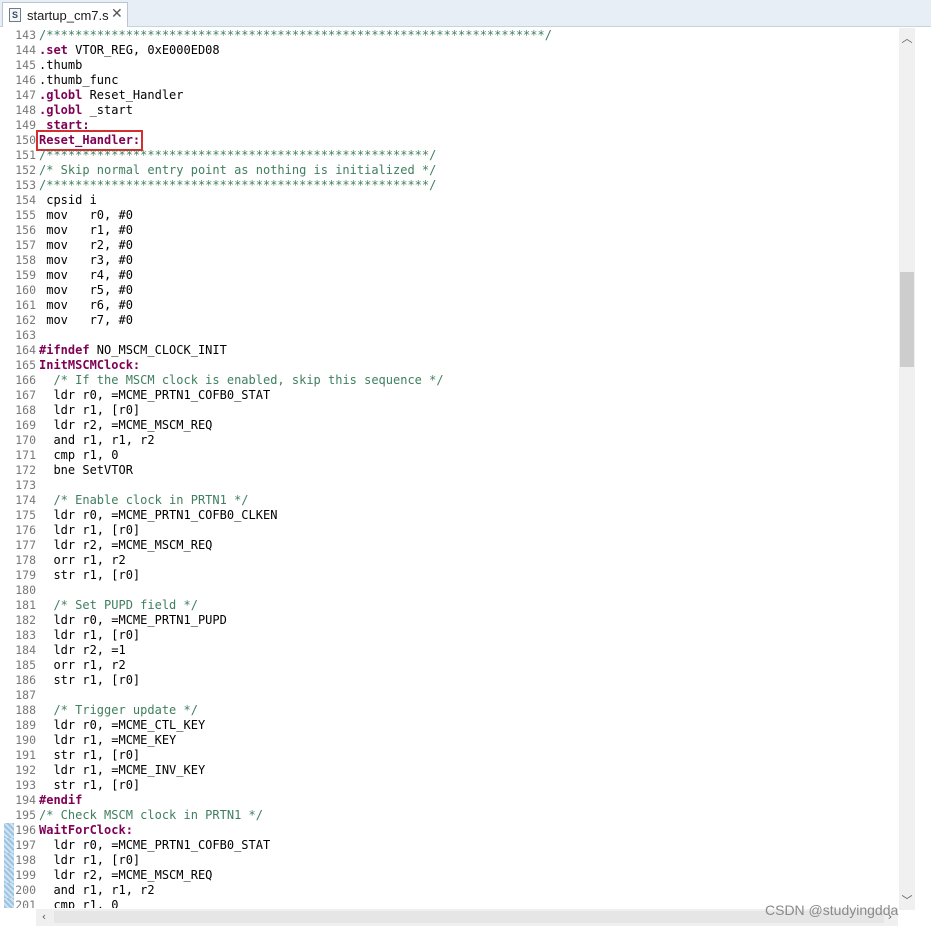  What do you see at coordinates (449, 425) in the screenshot?
I see `code-line: 169 ldr r2, =MCME_MSCM_REQ` at bounding box center [449, 425].